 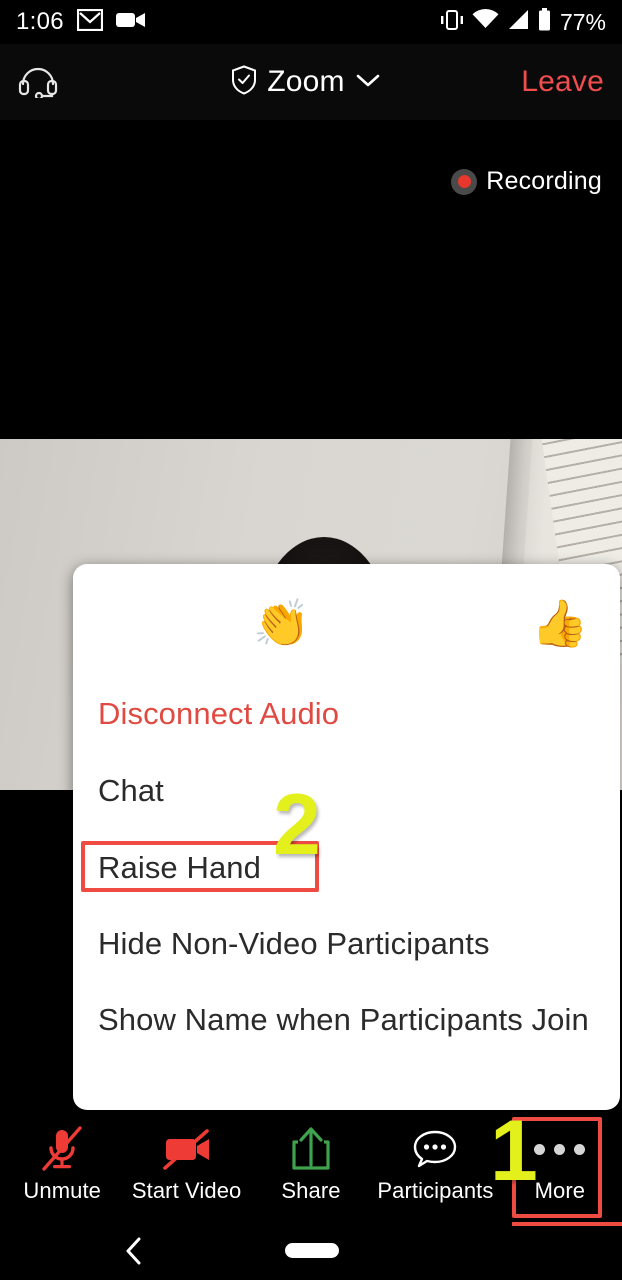 I want to click on toolbar-button-more: More, so click(x=560, y=1157).